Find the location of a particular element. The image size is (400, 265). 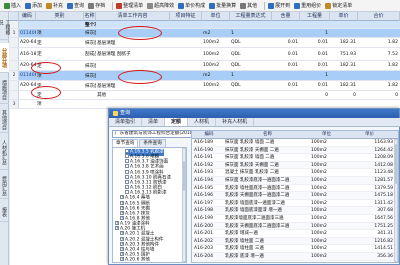

result-cell-name: 混凝土 抹灰面 乳胶漆 二遍 is located at coordinates (267, 172).